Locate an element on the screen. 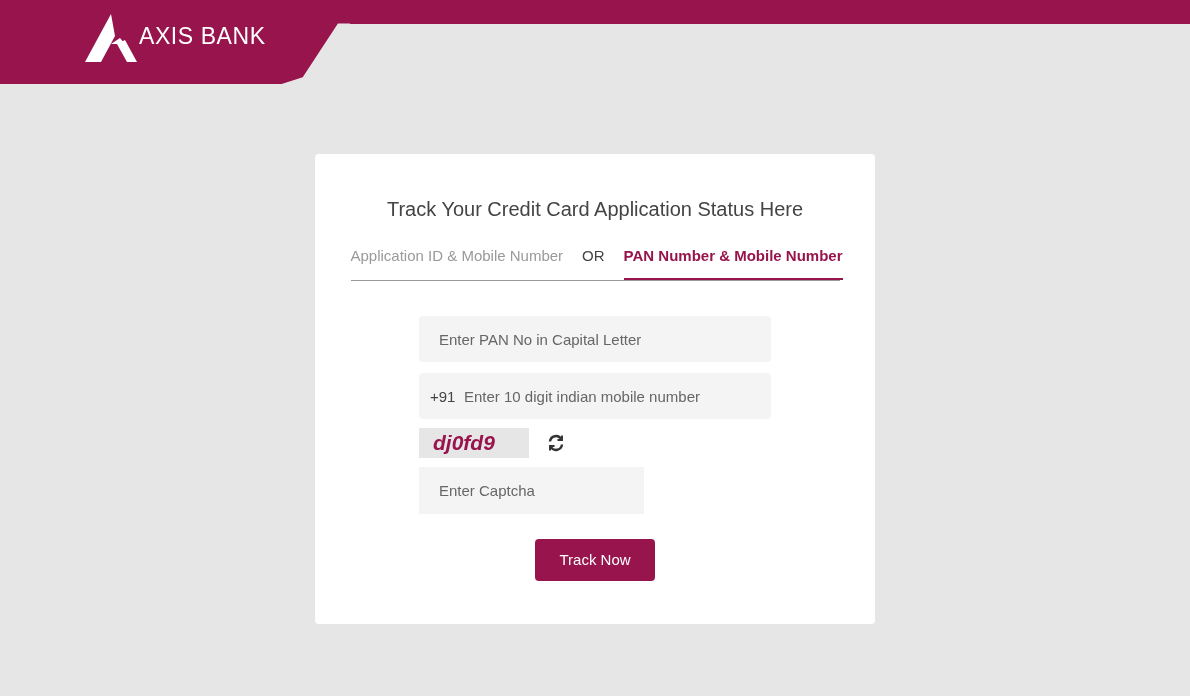 The width and height of the screenshot is (1190, 696). captcha-input-field: Enter Captcha is located at coordinates (531, 490).